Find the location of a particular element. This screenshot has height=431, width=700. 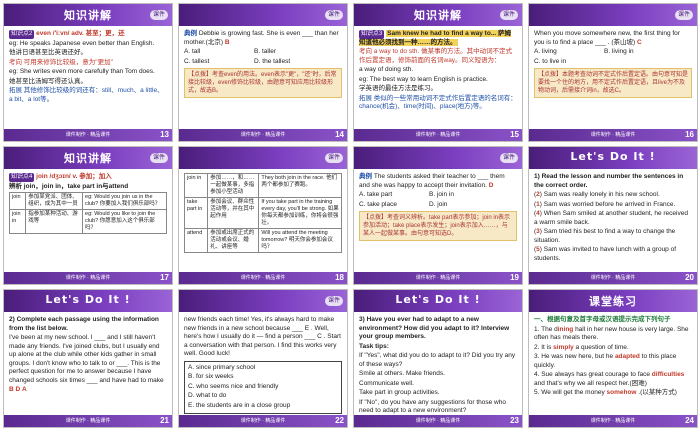

slide-footer: 课件制作 · 精品课件 21 is located at coordinates (88, 421).